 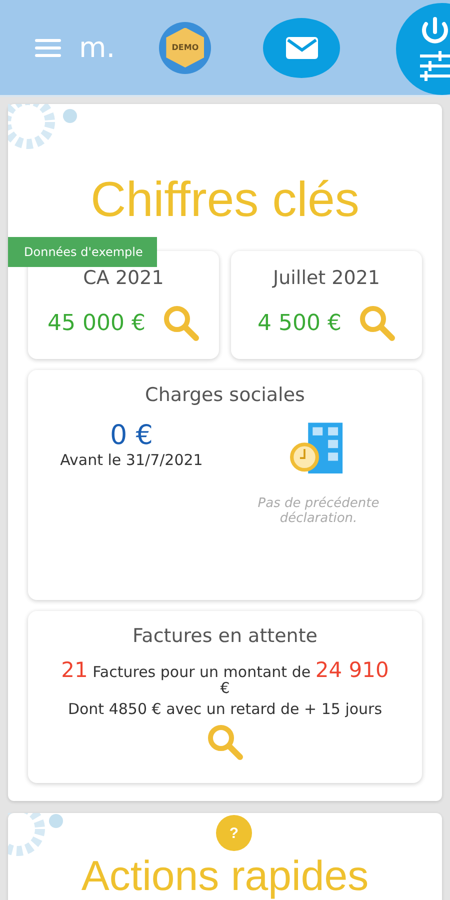 What do you see at coordinates (48, 48) in the screenshot?
I see `menu-icon` at bounding box center [48, 48].